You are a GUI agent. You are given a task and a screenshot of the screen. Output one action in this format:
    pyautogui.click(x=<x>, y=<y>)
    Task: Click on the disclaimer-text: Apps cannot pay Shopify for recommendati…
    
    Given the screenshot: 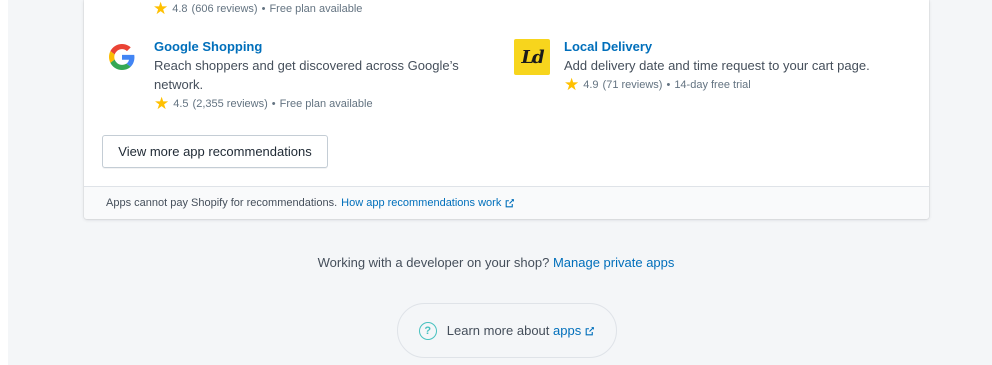 What is the action you would take?
    pyautogui.click(x=222, y=203)
    